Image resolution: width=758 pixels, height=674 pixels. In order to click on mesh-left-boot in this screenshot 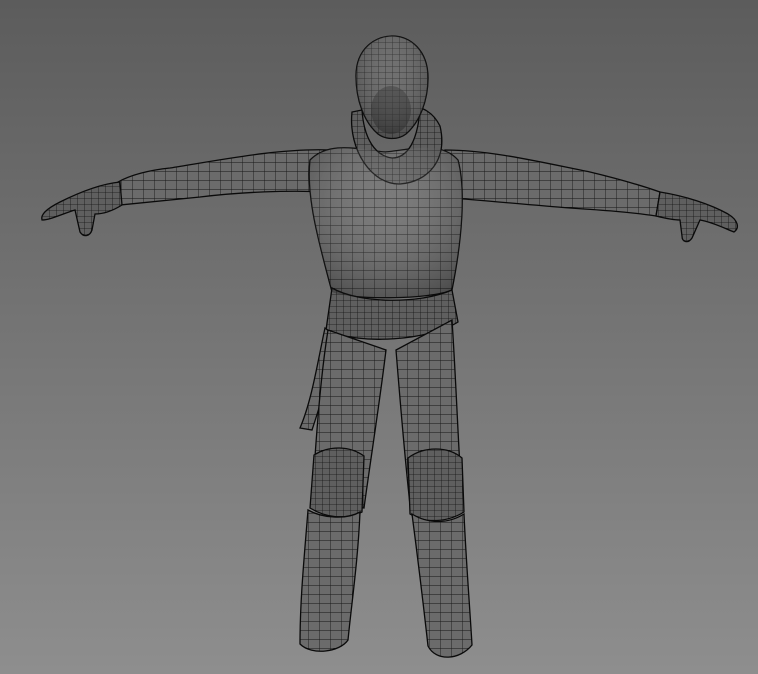, I will do `click(330, 580)`.